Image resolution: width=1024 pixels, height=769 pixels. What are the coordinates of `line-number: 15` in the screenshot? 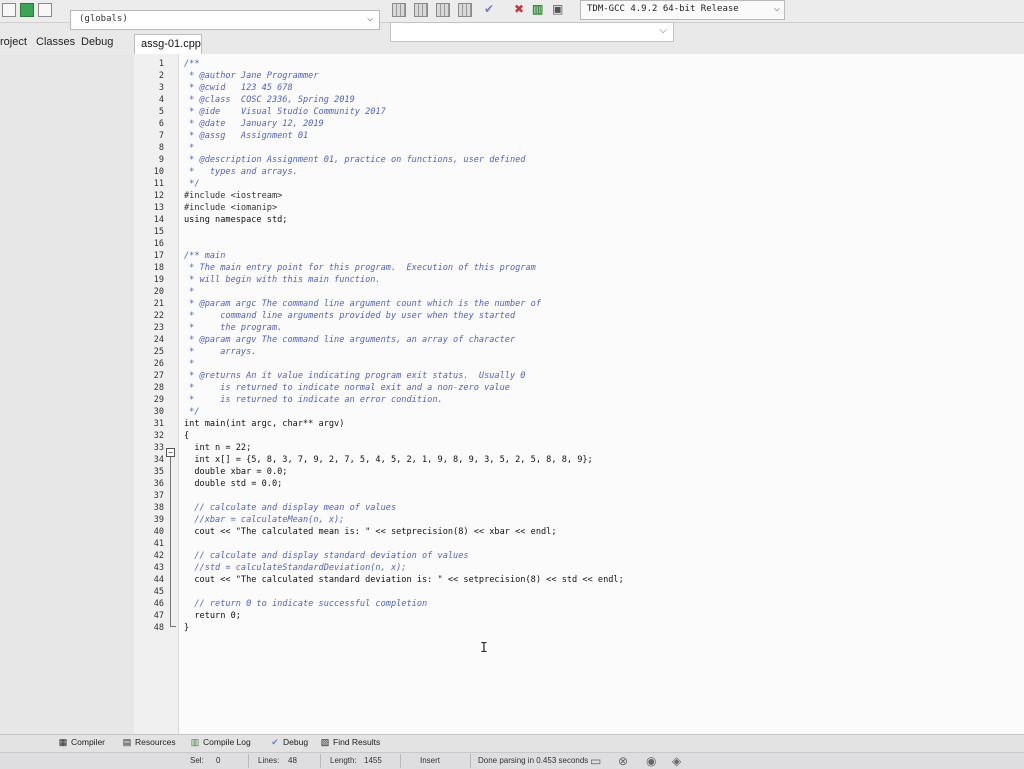 It's located at (158, 232).